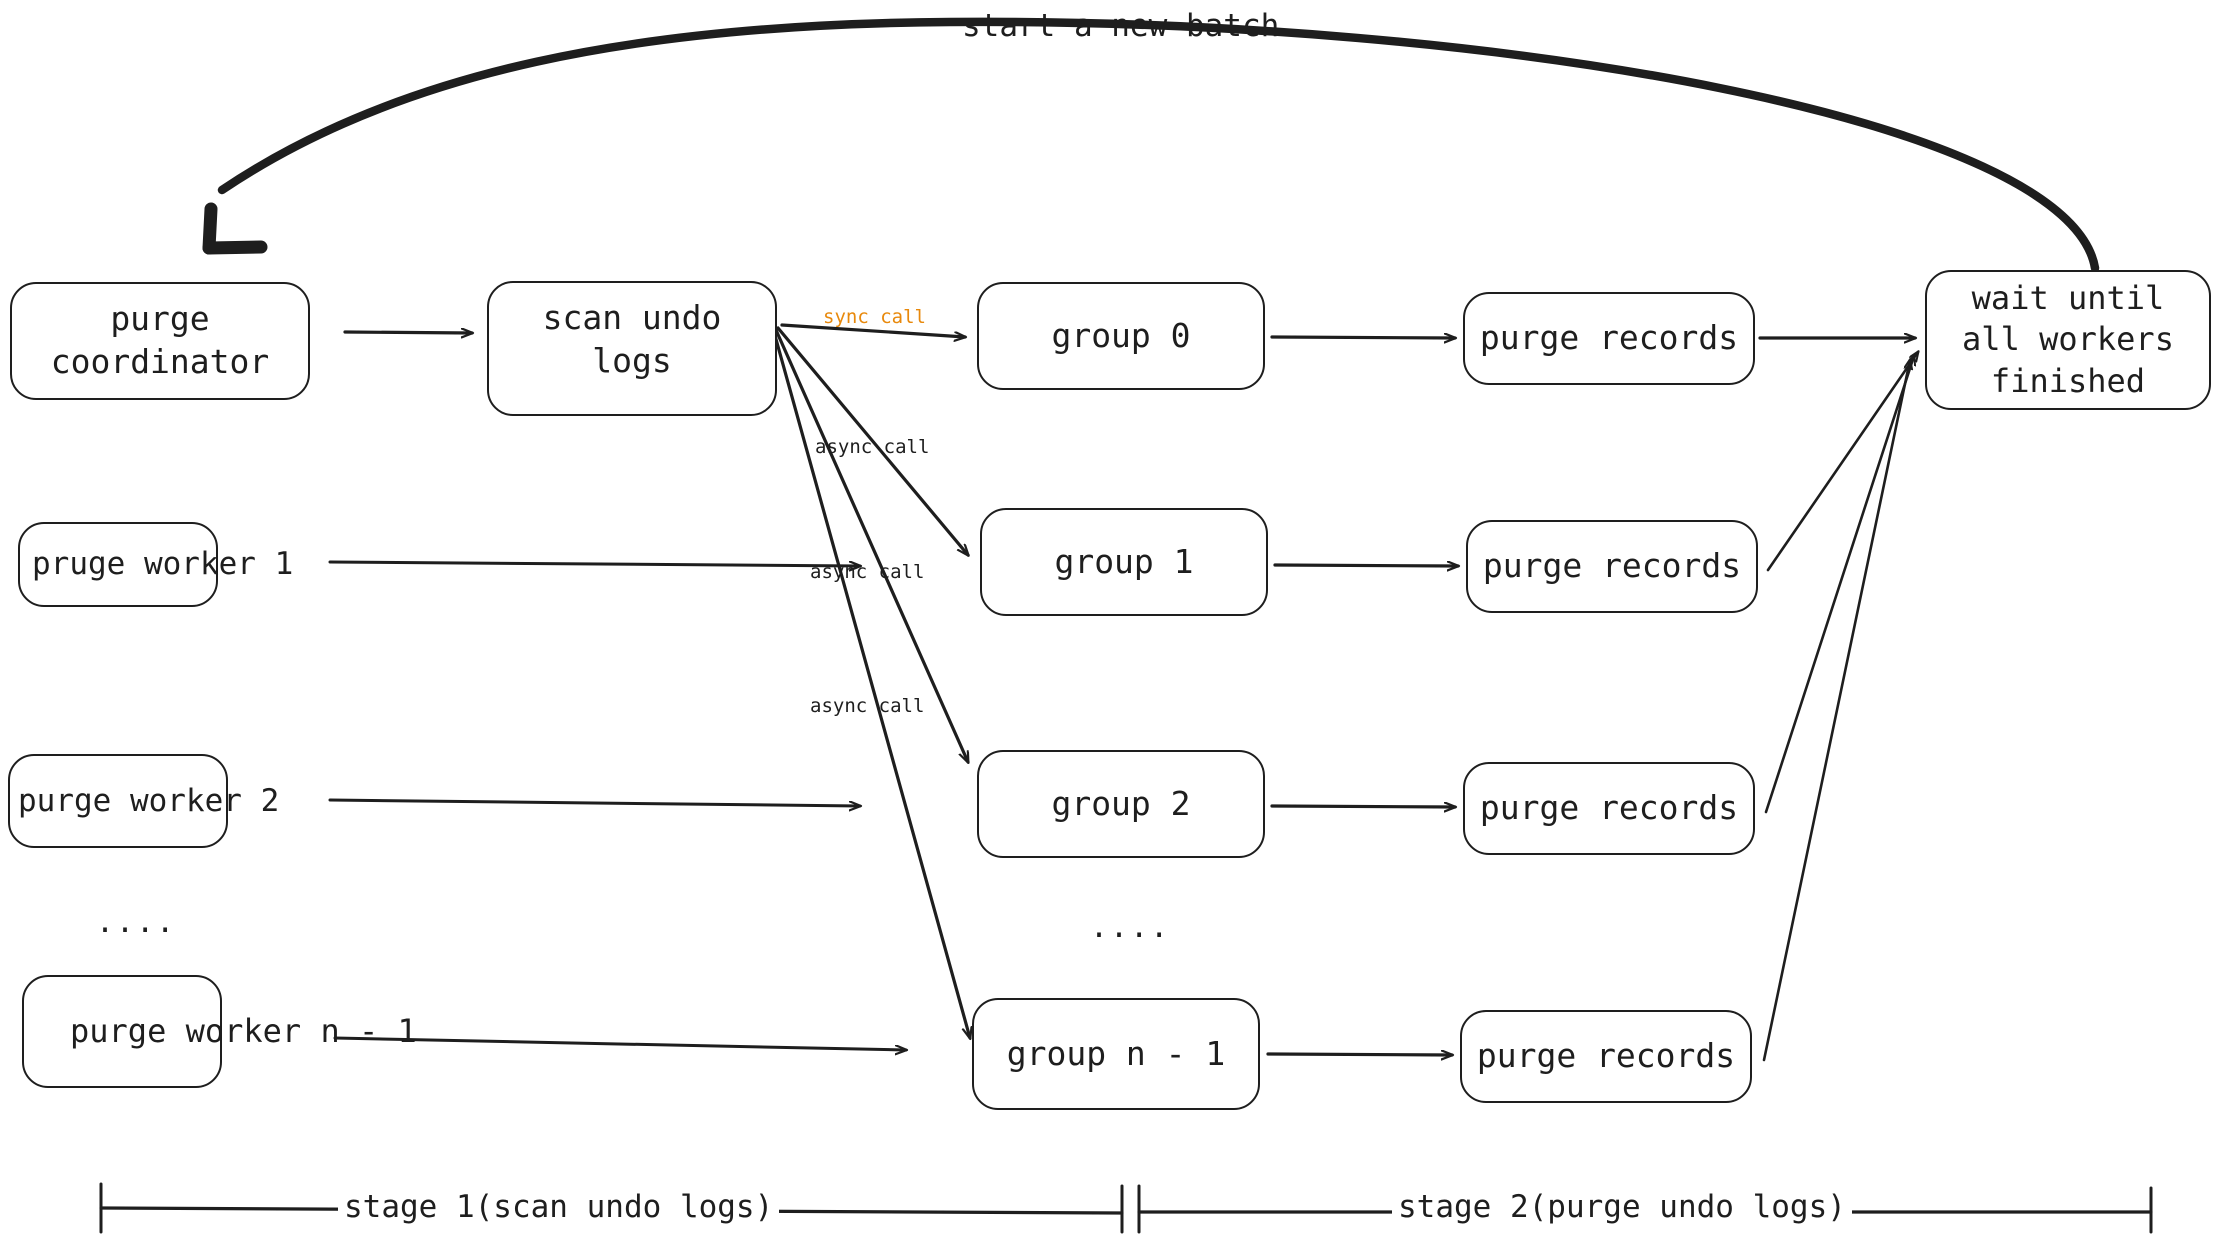 The width and height of the screenshot is (2221, 1240). What do you see at coordinates (872, 447) in the screenshot?
I see `label-async-call-1: async call` at bounding box center [872, 447].